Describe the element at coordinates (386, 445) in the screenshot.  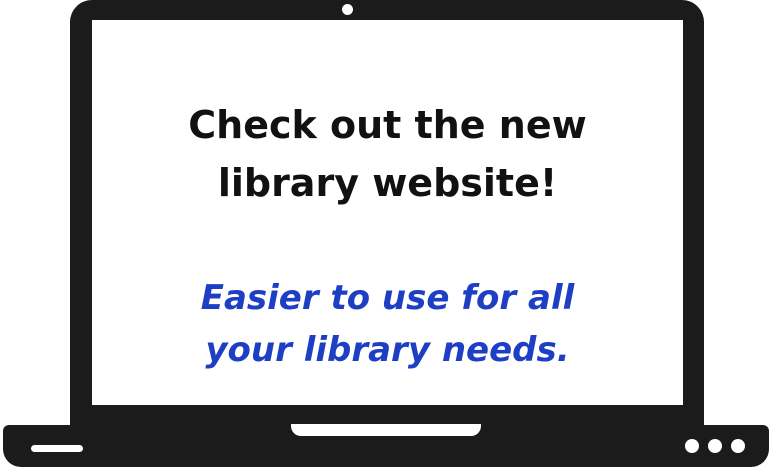
I see `laptop-base` at that location.